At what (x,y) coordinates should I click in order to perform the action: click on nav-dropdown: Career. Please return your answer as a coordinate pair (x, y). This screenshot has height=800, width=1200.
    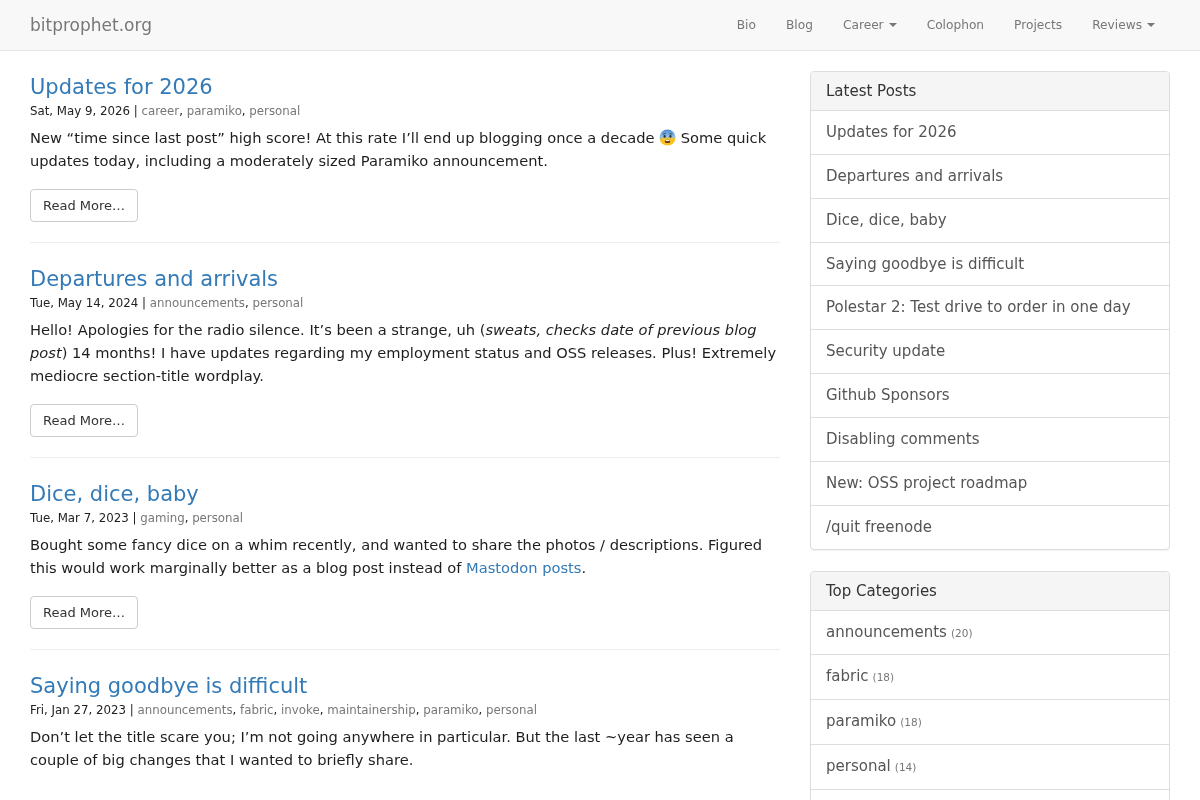
    Looking at the image, I should click on (869, 25).